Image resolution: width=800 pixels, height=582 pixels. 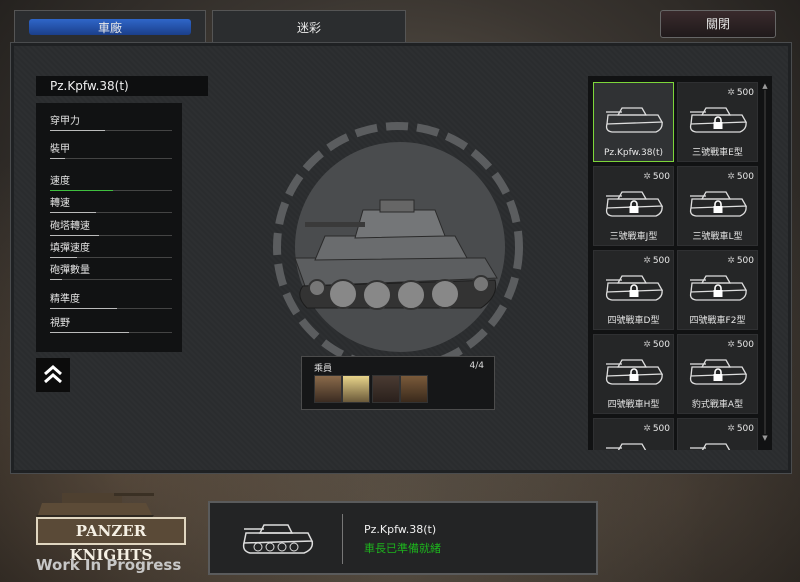 I want to click on tab-garage: 車廠, so click(x=110, y=26).